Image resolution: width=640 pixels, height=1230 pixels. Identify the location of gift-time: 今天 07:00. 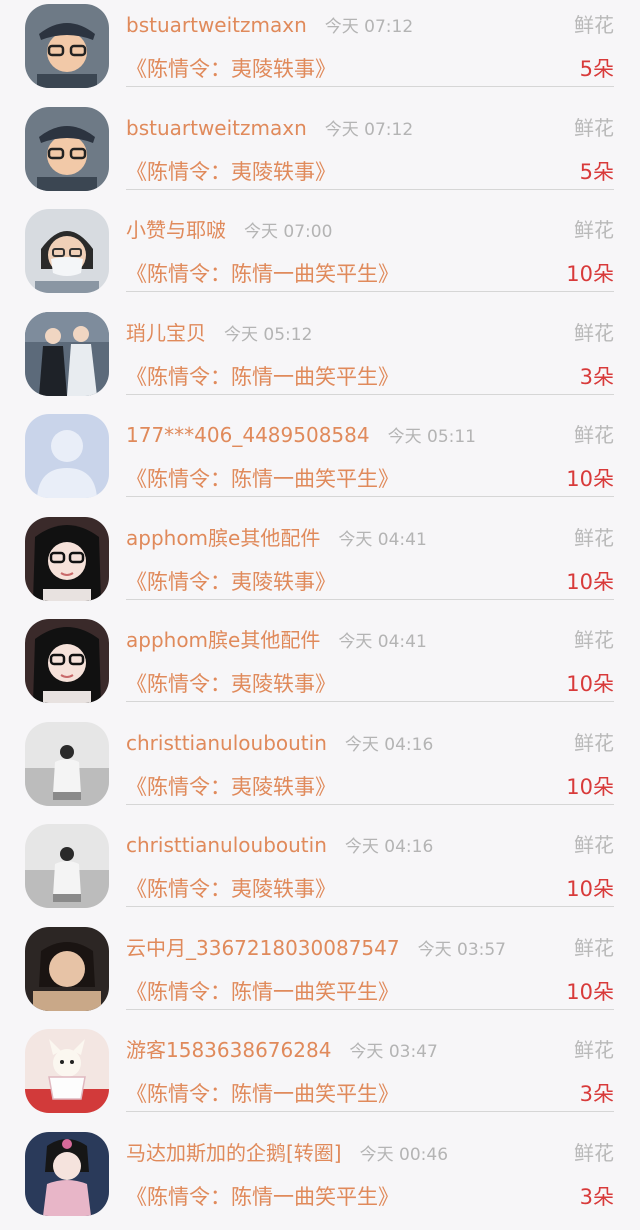
(288, 232).